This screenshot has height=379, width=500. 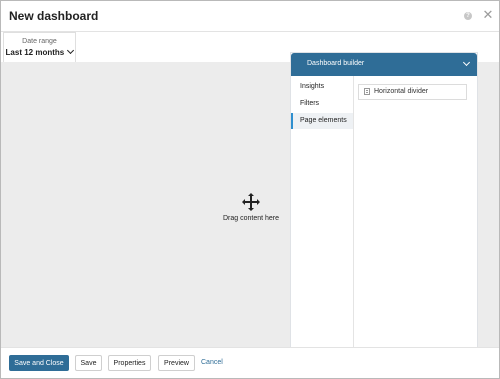 What do you see at coordinates (384, 64) in the screenshot?
I see `builder-header: Dashboard builder` at bounding box center [384, 64].